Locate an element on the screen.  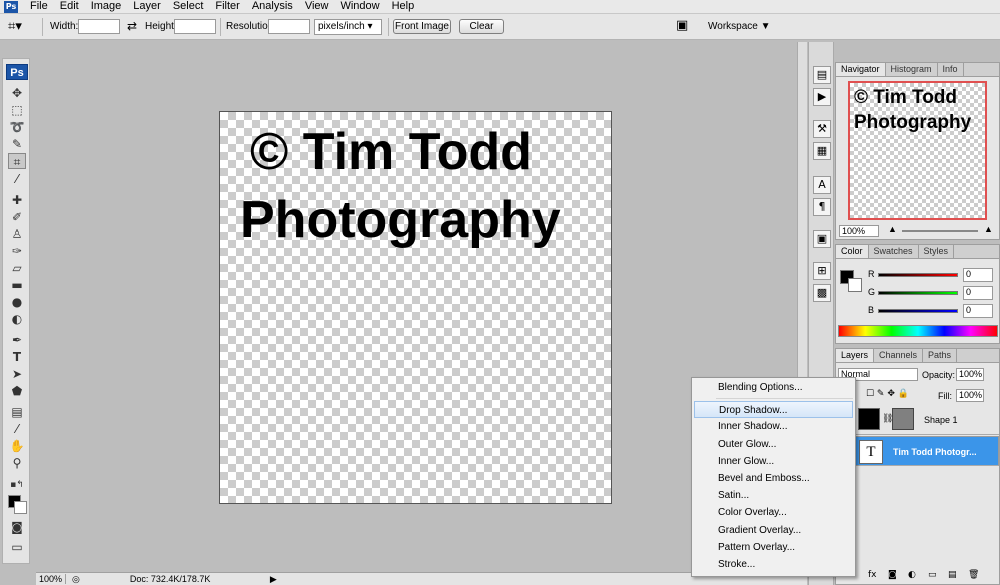
dodge-tool-icon: ◐ is located at coordinates (17, 319).